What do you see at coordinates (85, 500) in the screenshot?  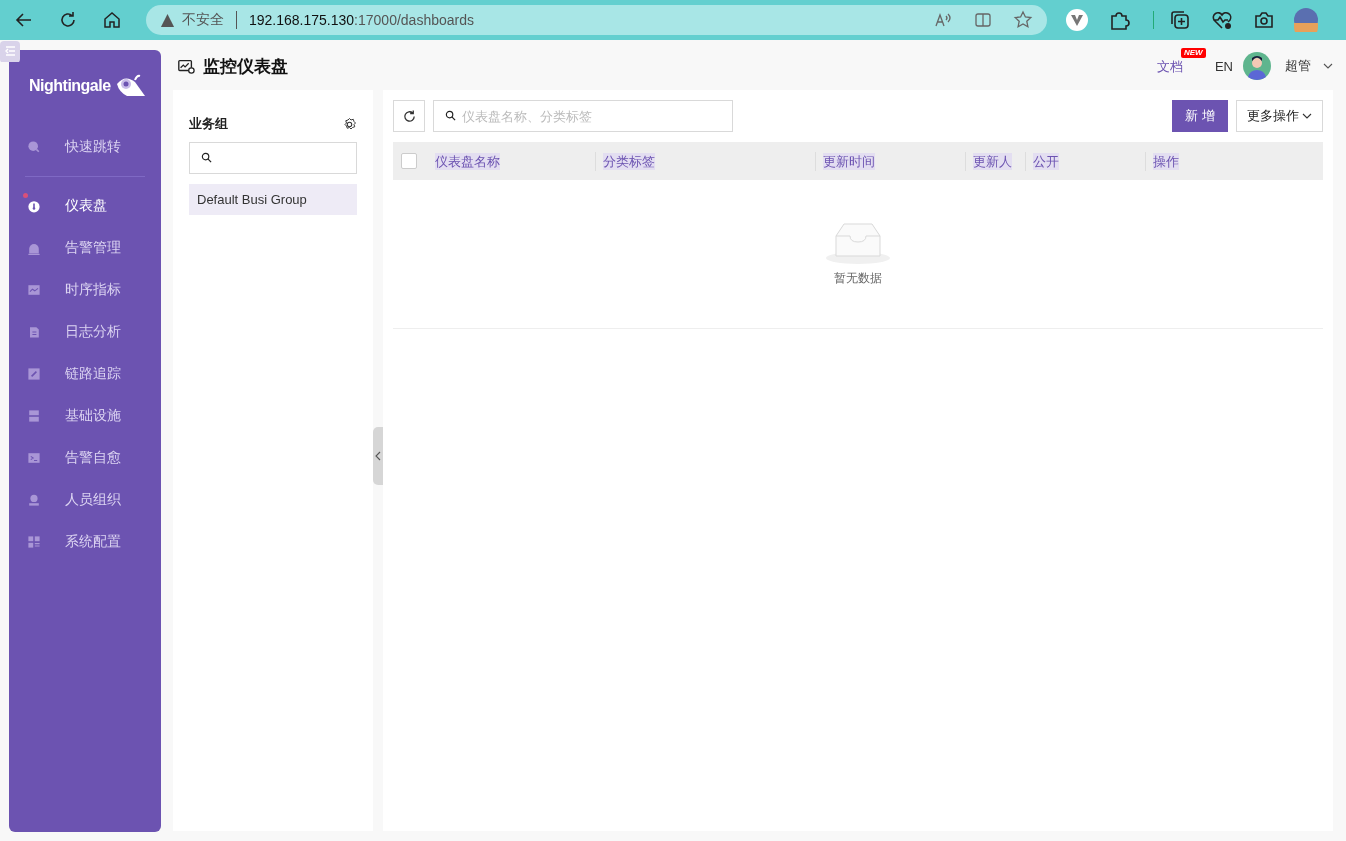 I see `menu-item: 人员组织` at bounding box center [85, 500].